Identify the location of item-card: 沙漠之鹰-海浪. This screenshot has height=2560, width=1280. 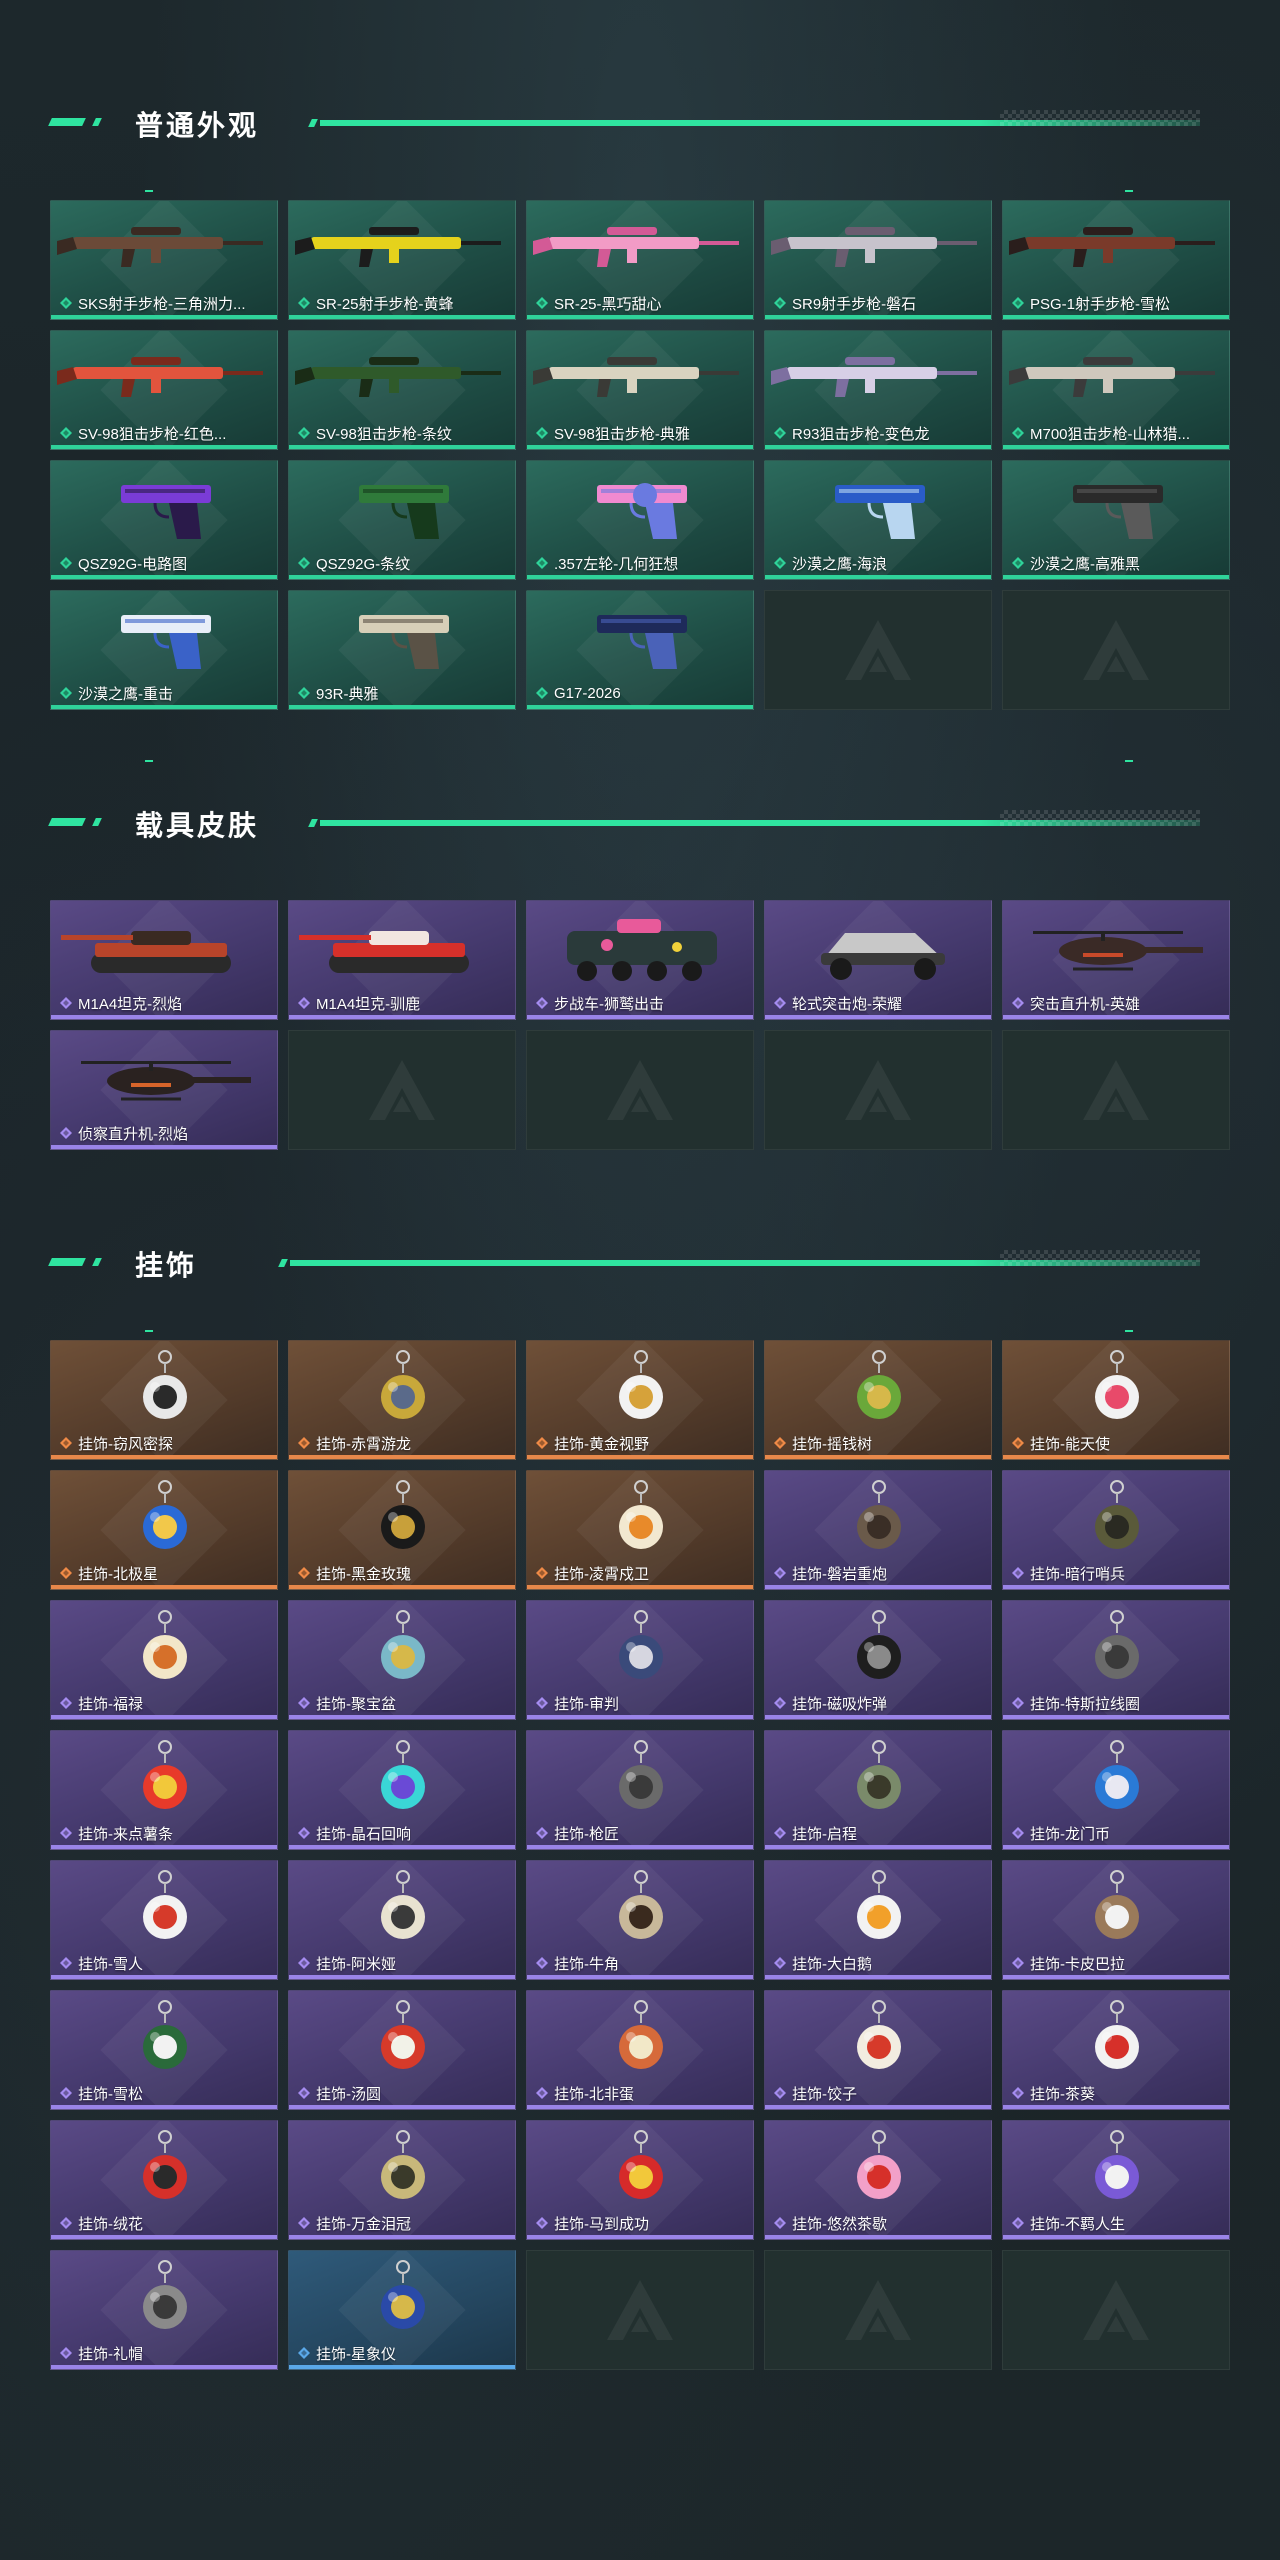
(878, 520).